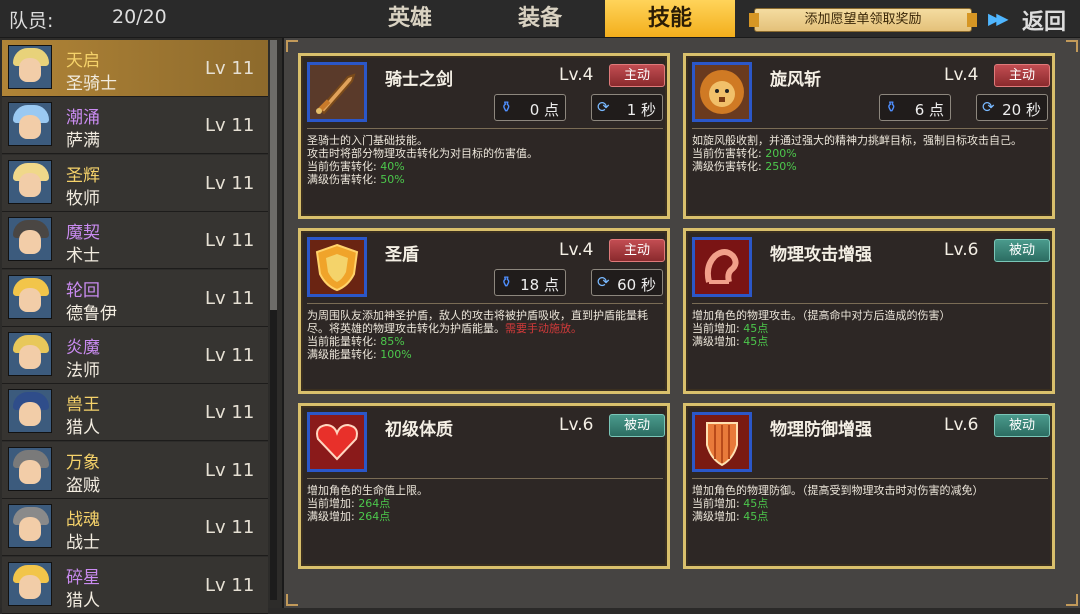 The height and width of the screenshot is (614, 1080). What do you see at coordinates (273, 320) in the screenshot?
I see `hero-list-scrollbar` at bounding box center [273, 320].